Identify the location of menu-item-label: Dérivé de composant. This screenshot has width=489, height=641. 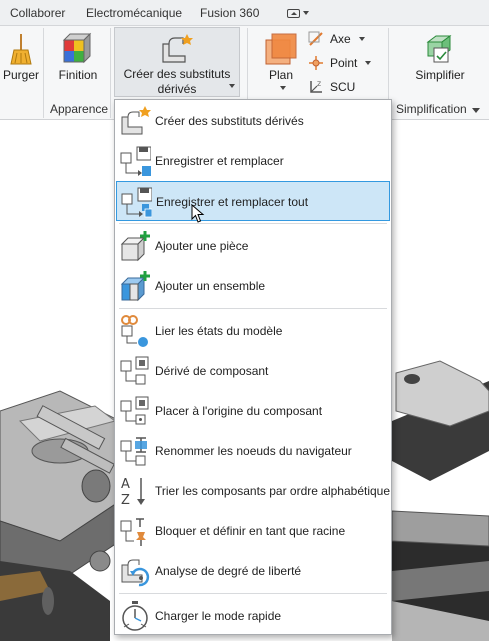
(212, 371).